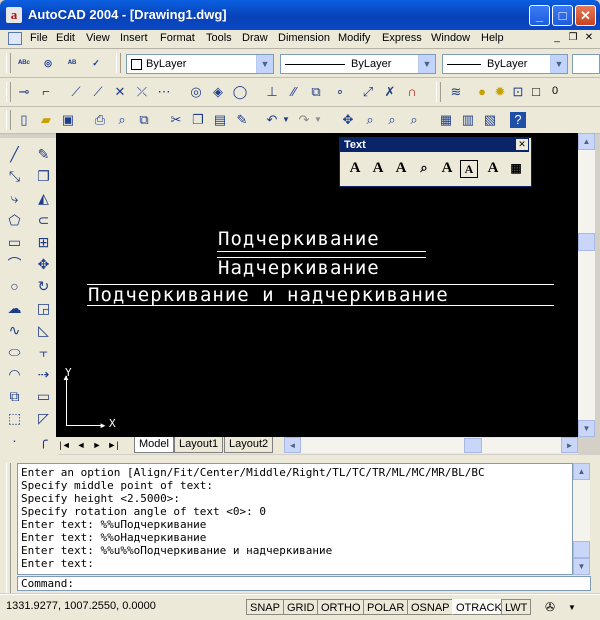  I want to click on trim-icon: ⫟, so click(43, 352).